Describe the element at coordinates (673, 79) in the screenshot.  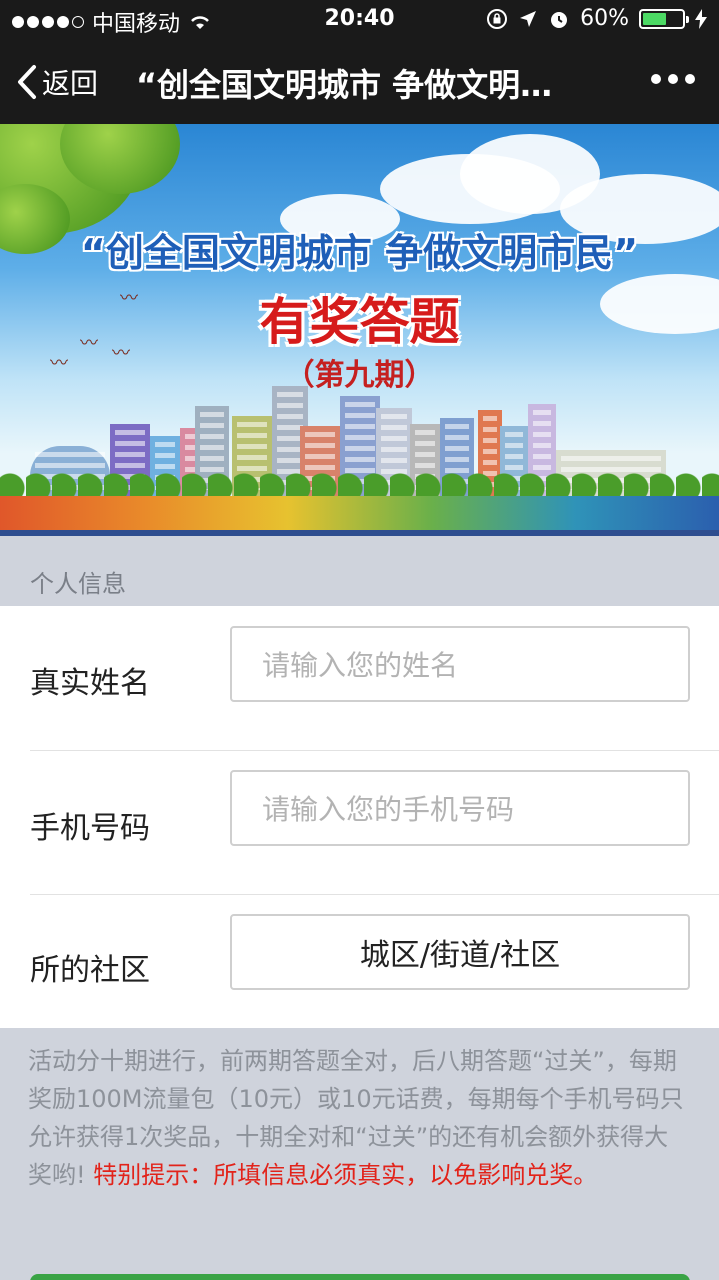
I see `more-dots-icon` at that location.